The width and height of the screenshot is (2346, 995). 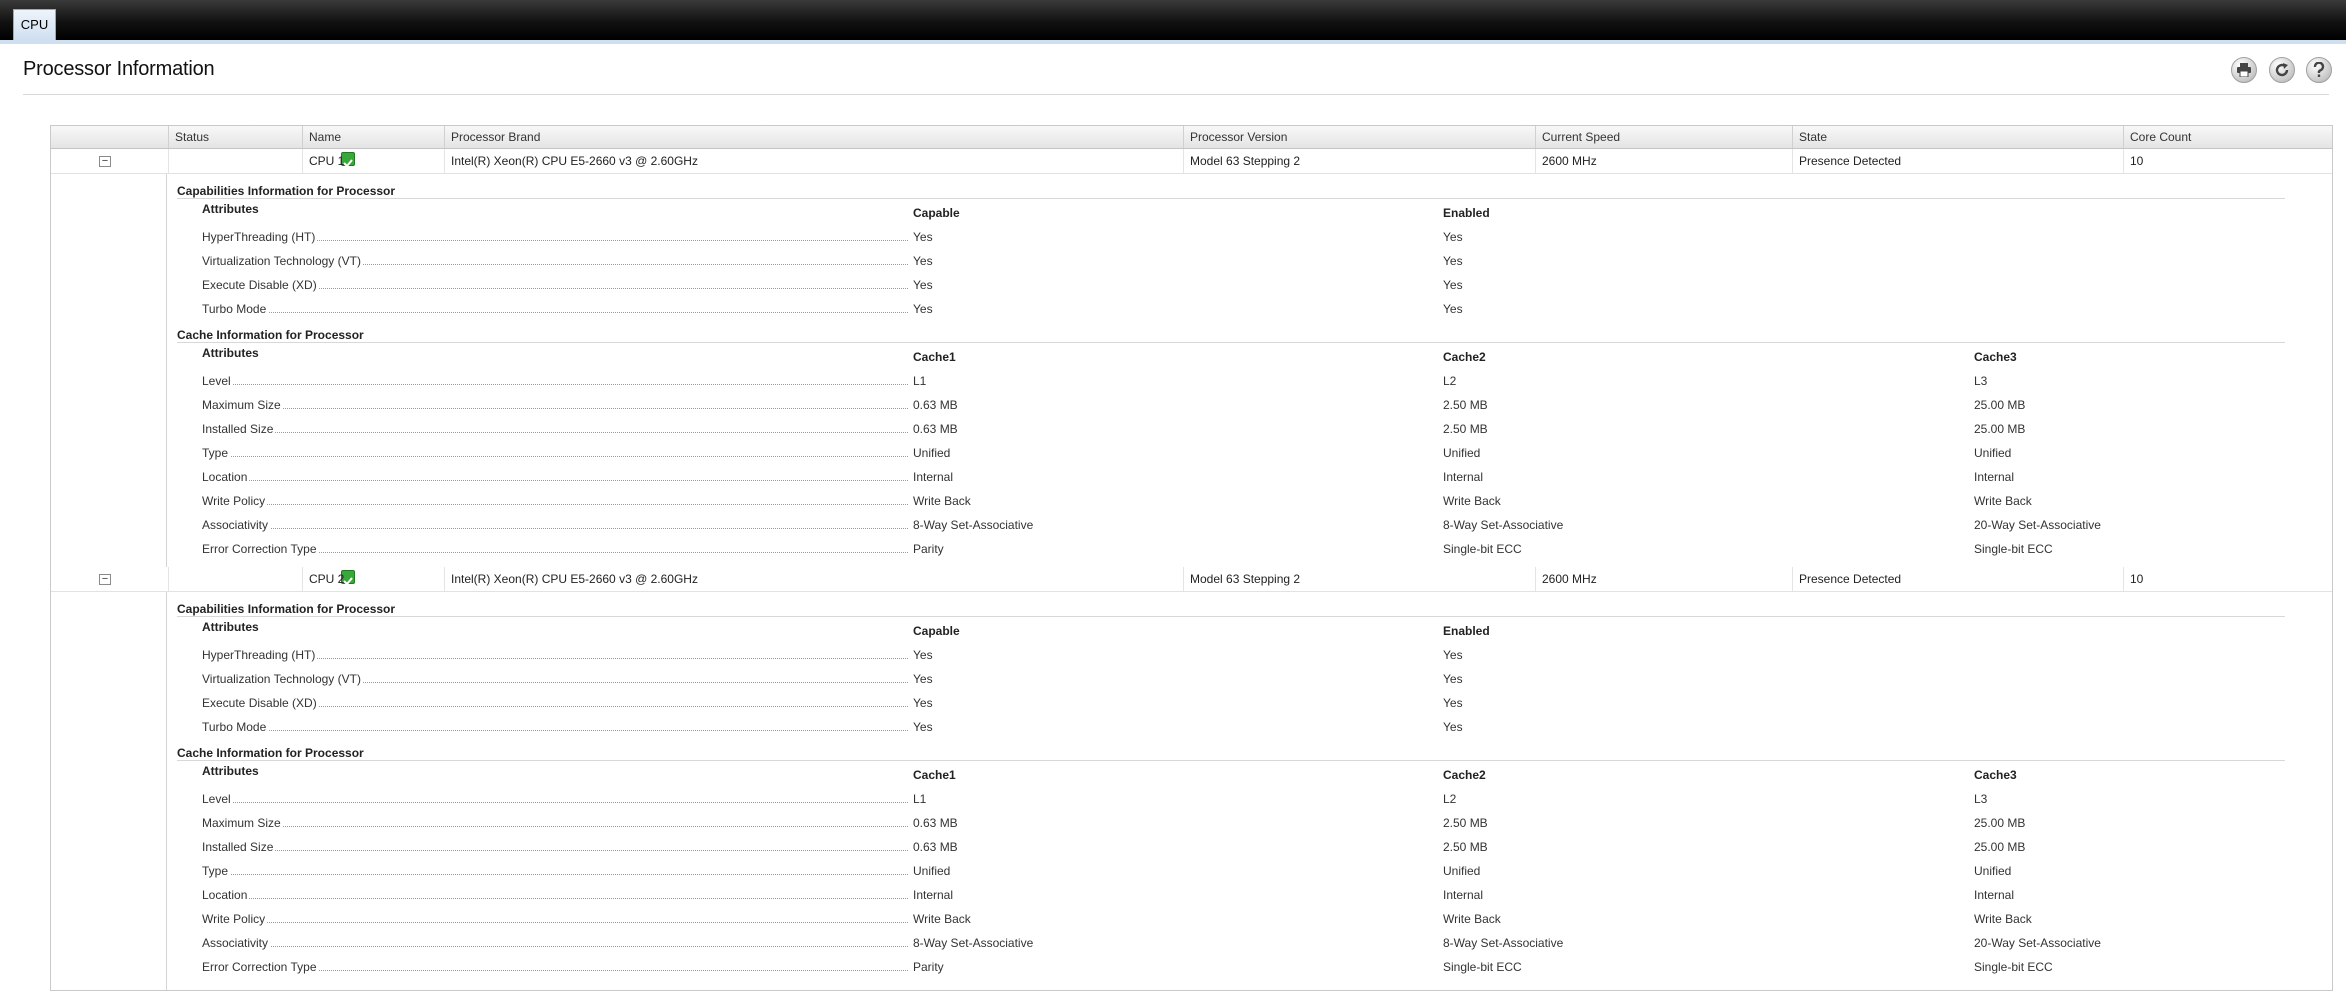 I want to click on cache-label: Associativity, so click(x=236, y=525).